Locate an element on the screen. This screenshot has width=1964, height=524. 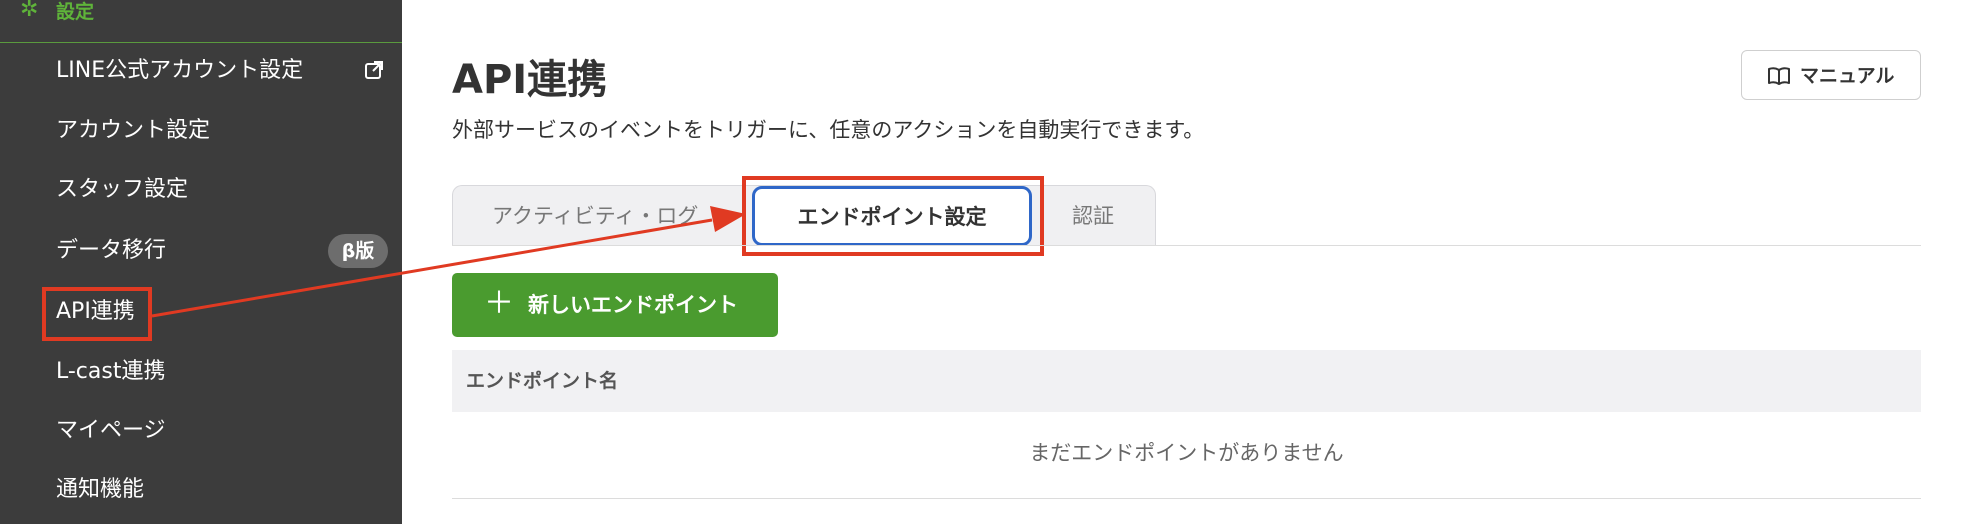
highlight-box-endpoint-tab is located at coordinates (893, 216).